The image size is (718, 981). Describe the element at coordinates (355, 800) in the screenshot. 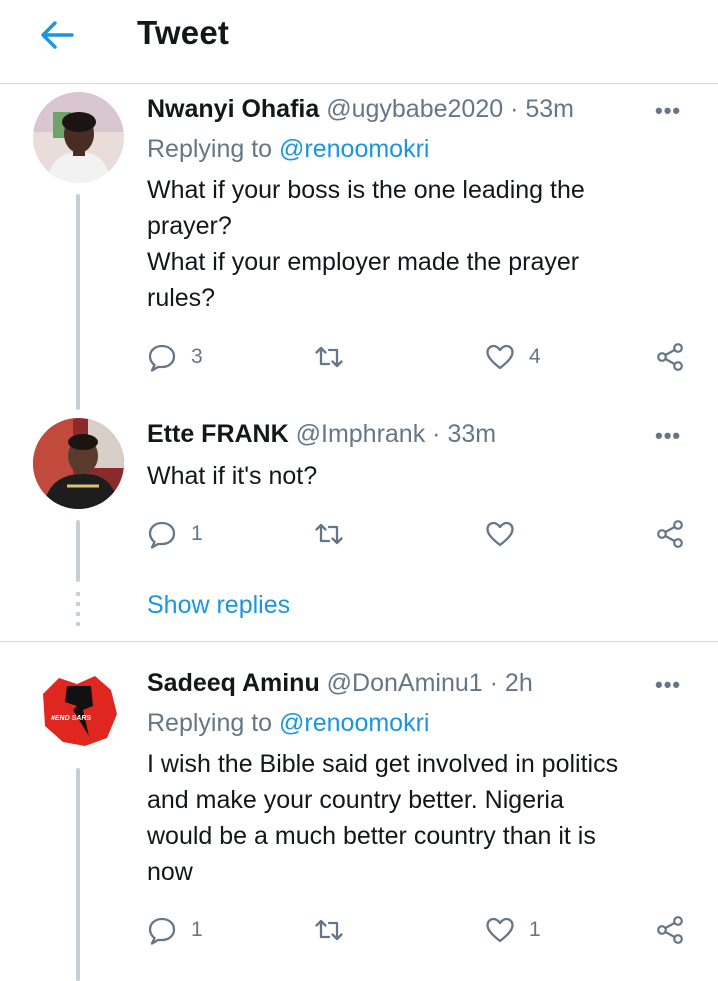

I see `tweet-text-line: and make your country better. Nigeria` at that location.